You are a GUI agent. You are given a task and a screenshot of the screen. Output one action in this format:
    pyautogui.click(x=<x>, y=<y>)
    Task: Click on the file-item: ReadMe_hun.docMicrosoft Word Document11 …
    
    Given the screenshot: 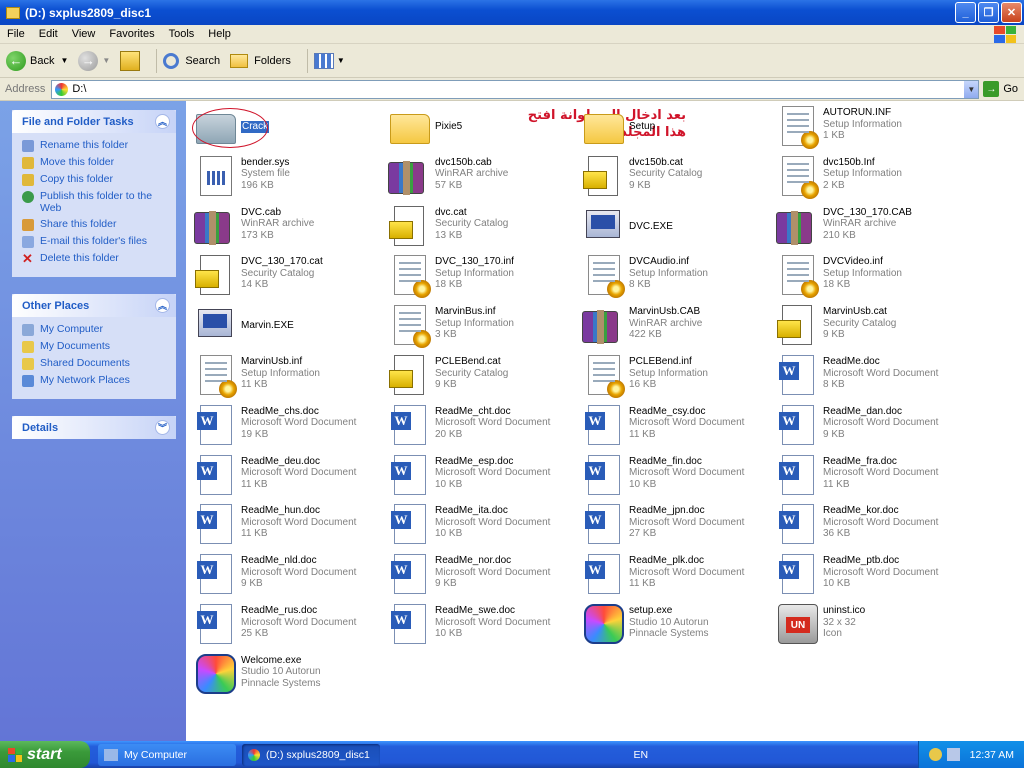 What is the action you would take?
    pyautogui.click(x=285, y=526)
    